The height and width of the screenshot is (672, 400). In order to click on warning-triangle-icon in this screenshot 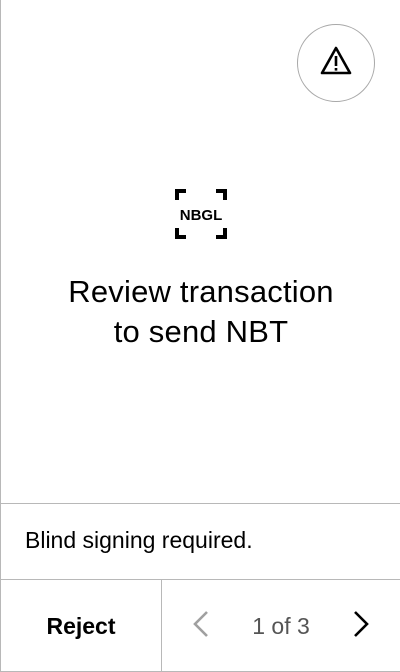, I will do `click(336, 63)`.